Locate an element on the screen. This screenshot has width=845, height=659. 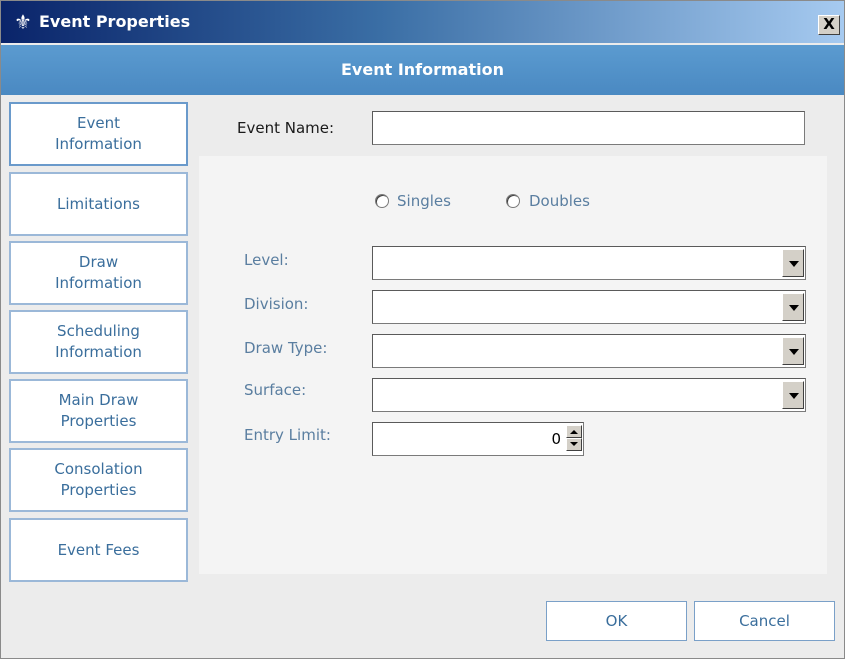
title-bar: ⚜ Event Properties X is located at coordinates (422, 22).